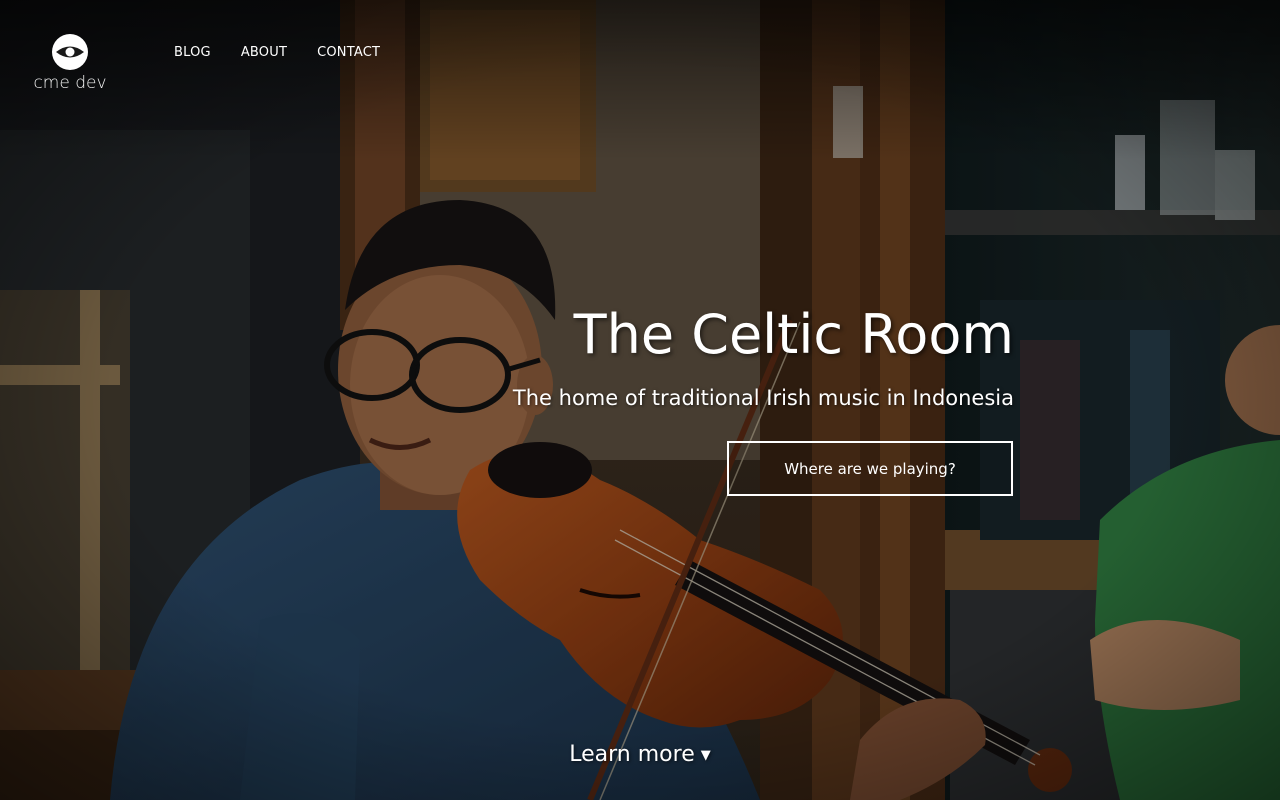 This screenshot has height=800, width=1280. What do you see at coordinates (632, 754) in the screenshot?
I see `learn-more-label: Learn more` at bounding box center [632, 754].